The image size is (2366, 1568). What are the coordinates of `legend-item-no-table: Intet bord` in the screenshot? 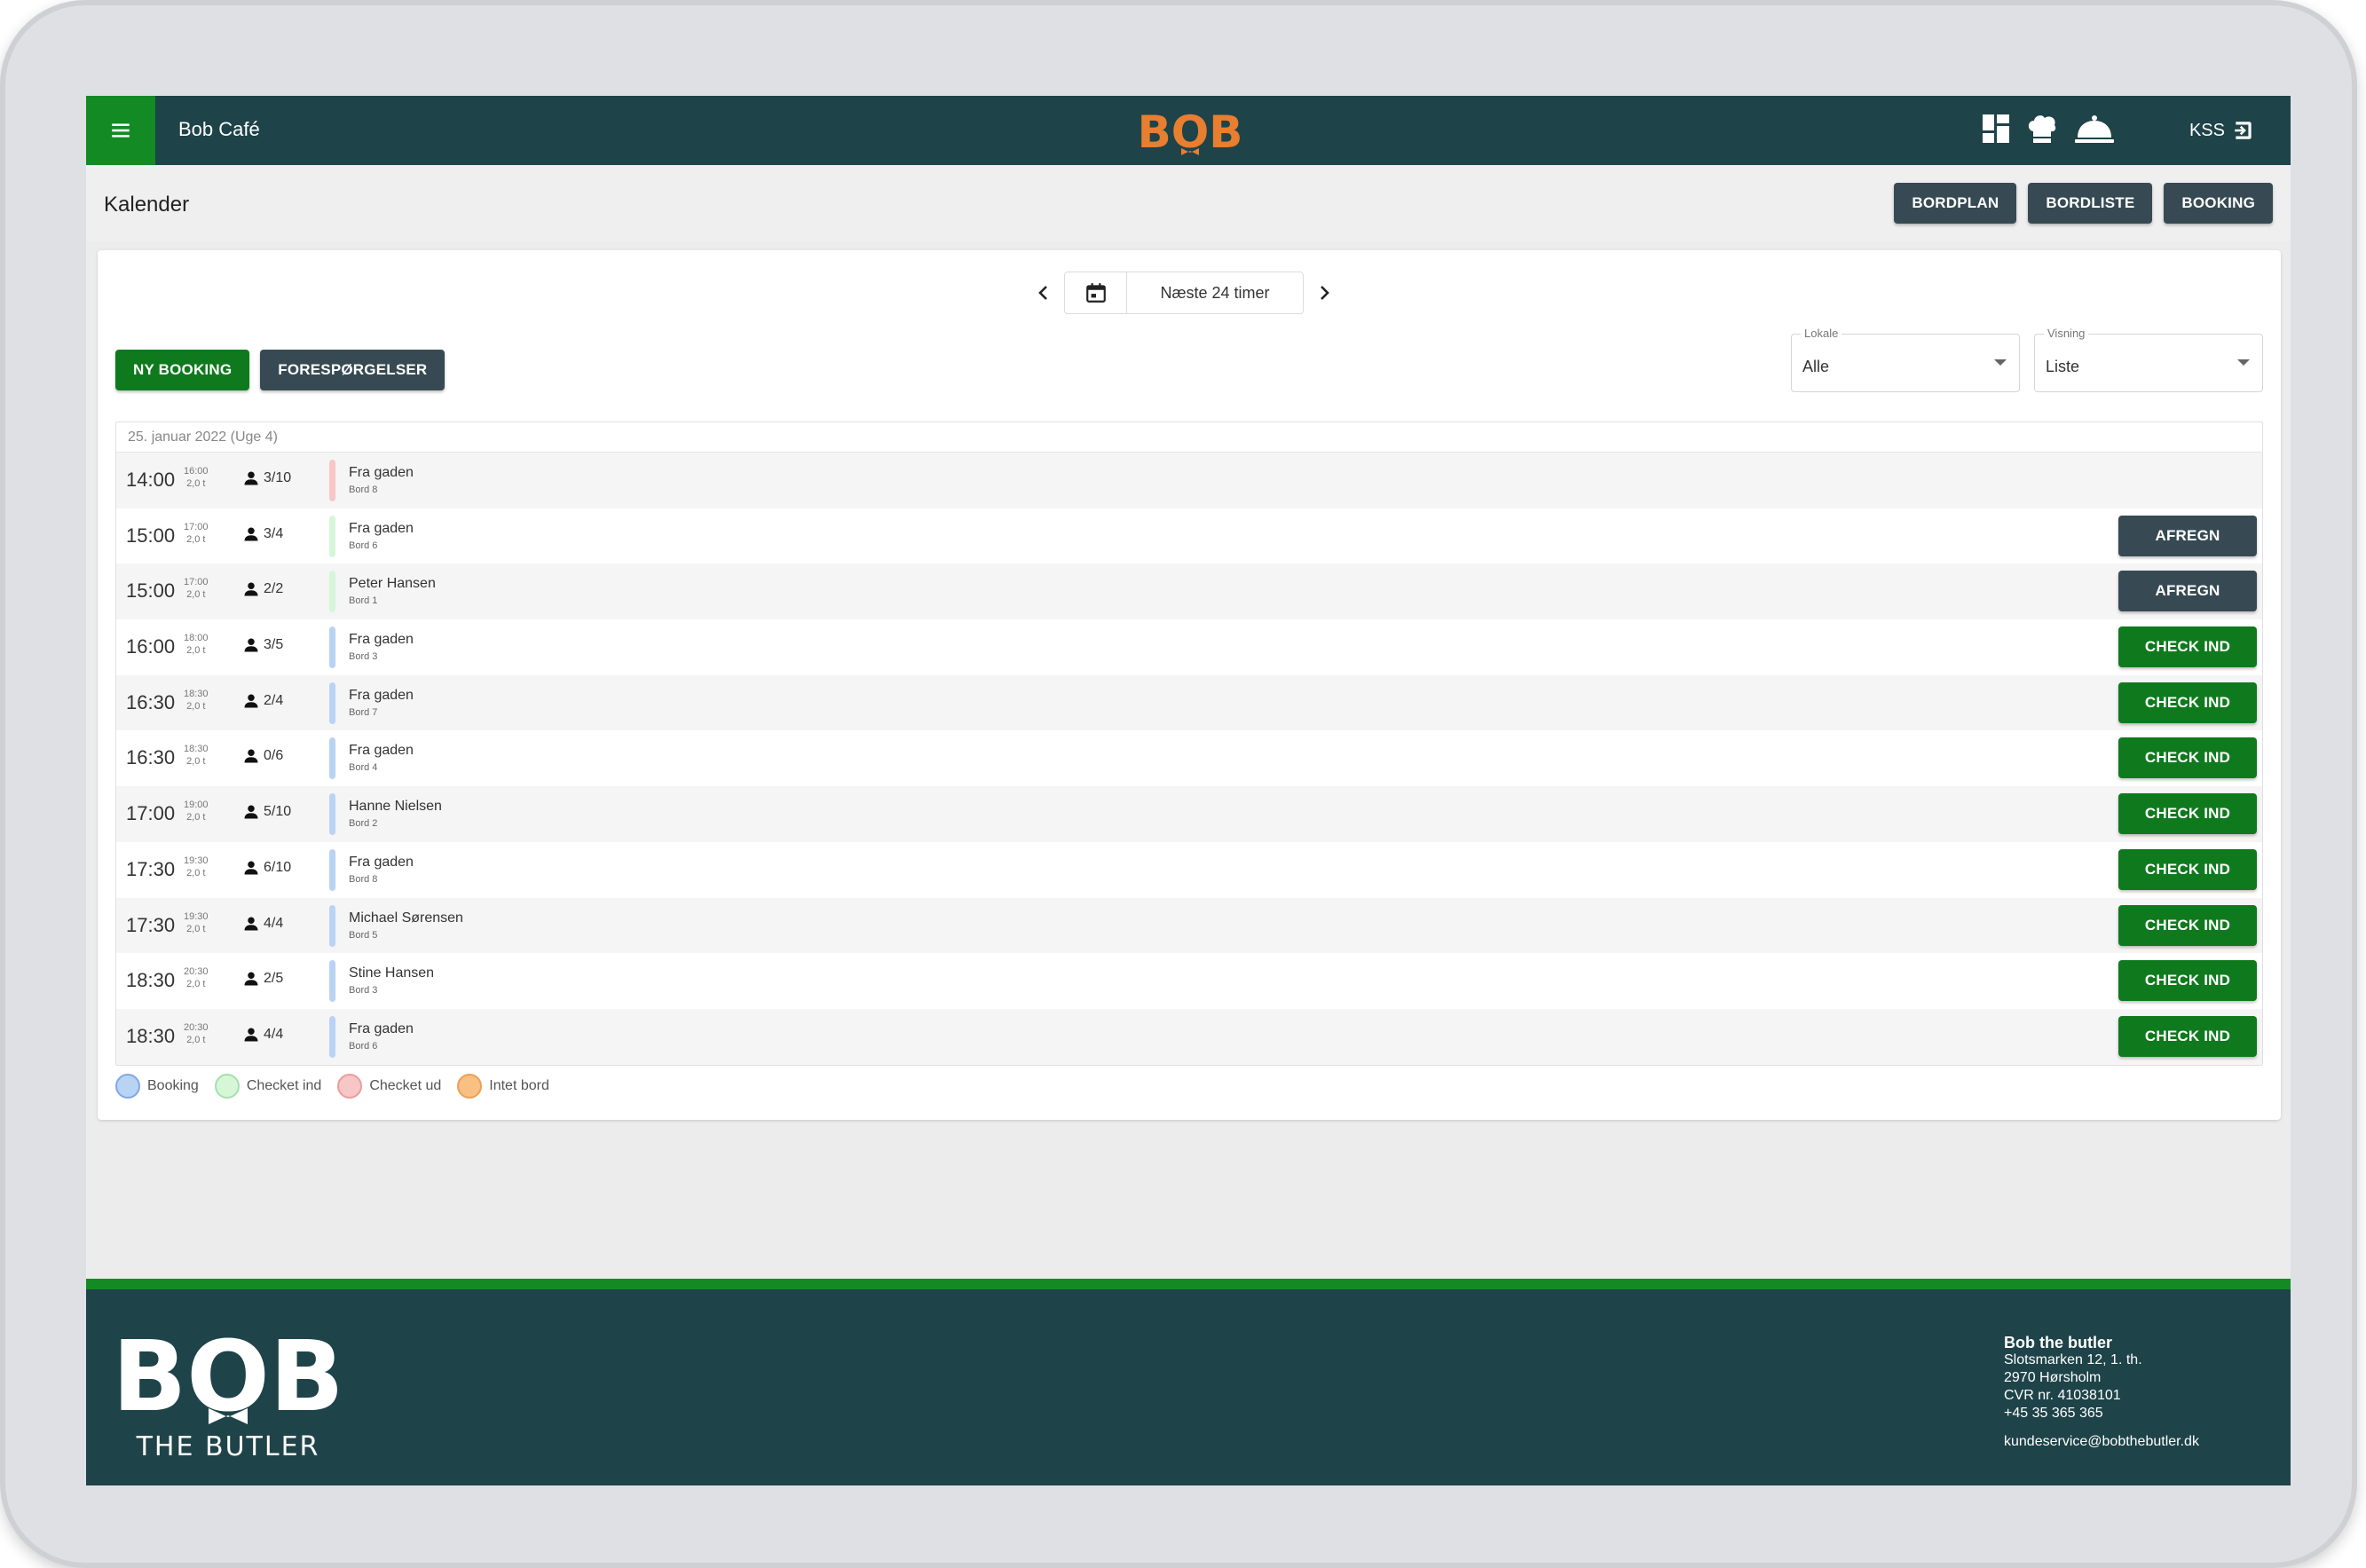 It's located at (503, 1087).